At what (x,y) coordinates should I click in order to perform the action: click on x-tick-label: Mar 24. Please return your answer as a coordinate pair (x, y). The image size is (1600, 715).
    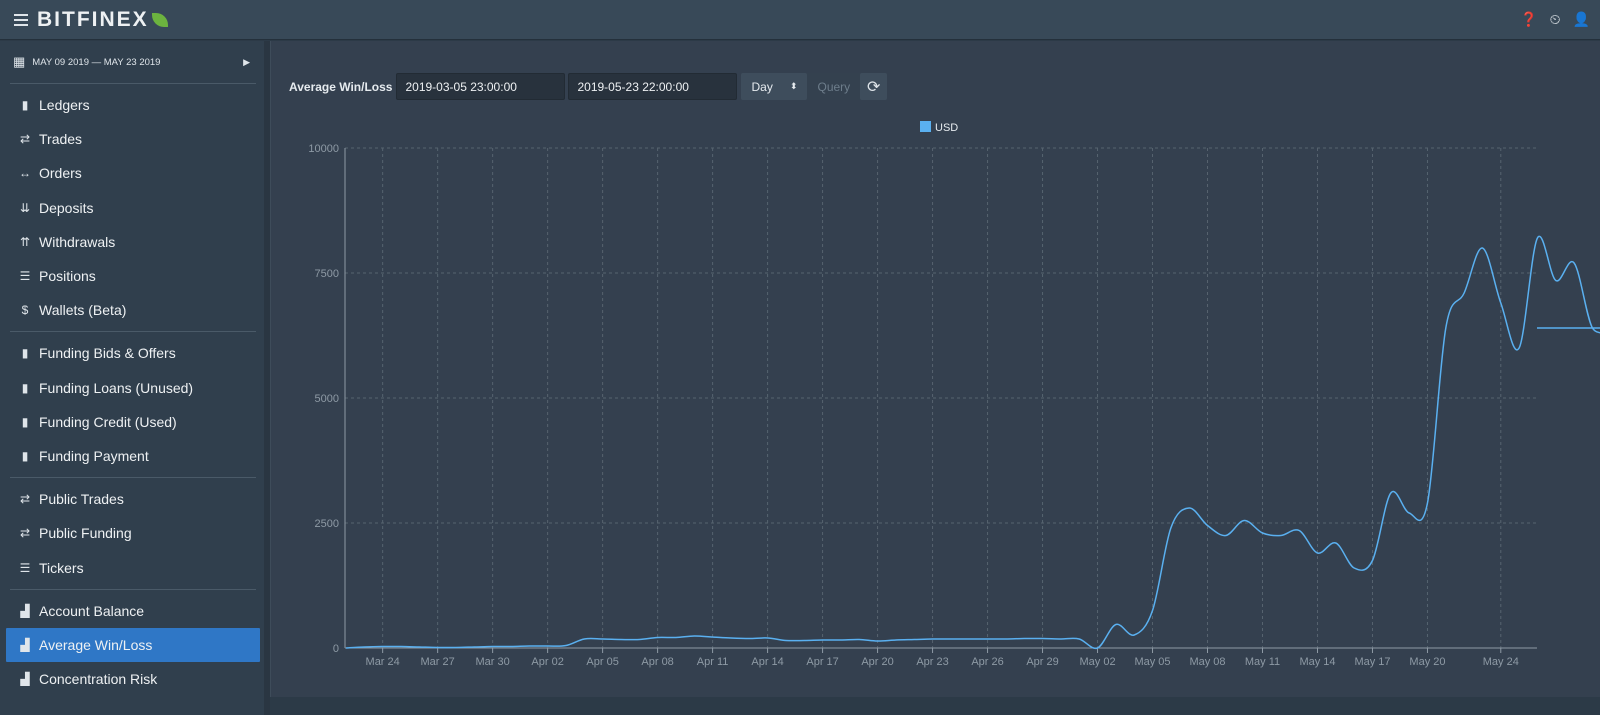
    Looking at the image, I should click on (383, 662).